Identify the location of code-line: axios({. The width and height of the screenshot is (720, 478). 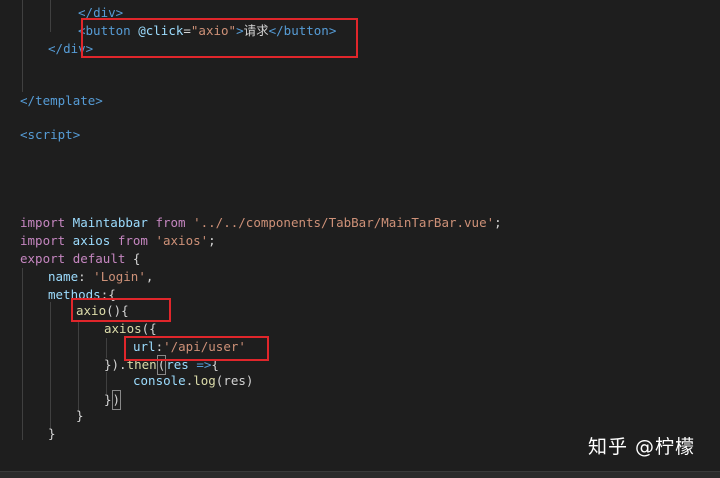
(130, 328).